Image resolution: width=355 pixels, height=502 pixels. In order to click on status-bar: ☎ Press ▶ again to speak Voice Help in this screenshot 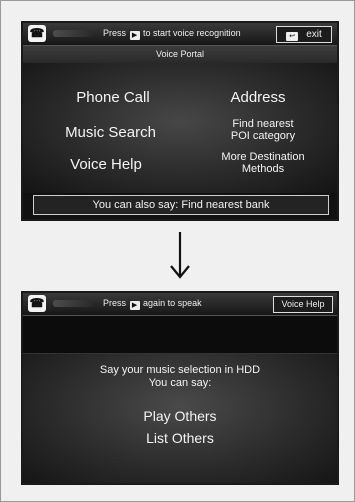, I will do `click(180, 304)`.